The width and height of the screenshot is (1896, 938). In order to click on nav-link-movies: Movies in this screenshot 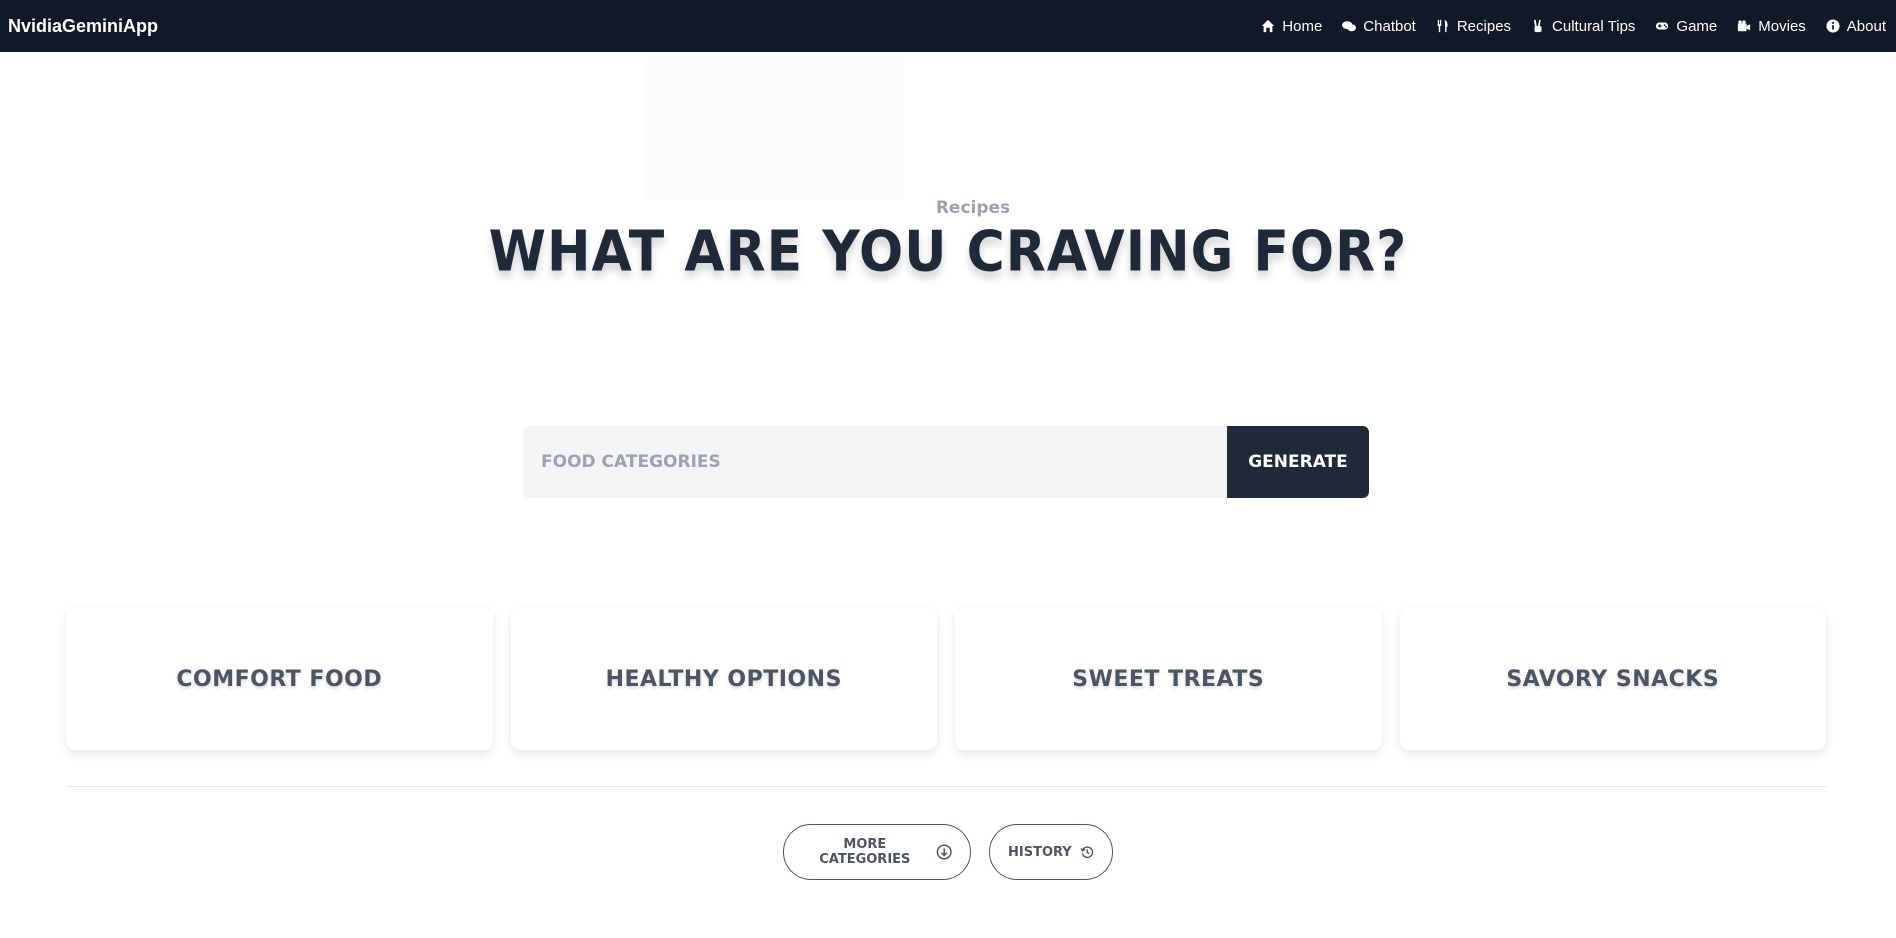, I will do `click(1771, 26)`.